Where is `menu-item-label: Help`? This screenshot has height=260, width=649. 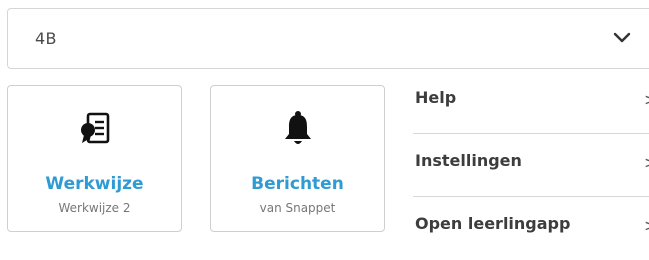 menu-item-label: Help is located at coordinates (436, 97).